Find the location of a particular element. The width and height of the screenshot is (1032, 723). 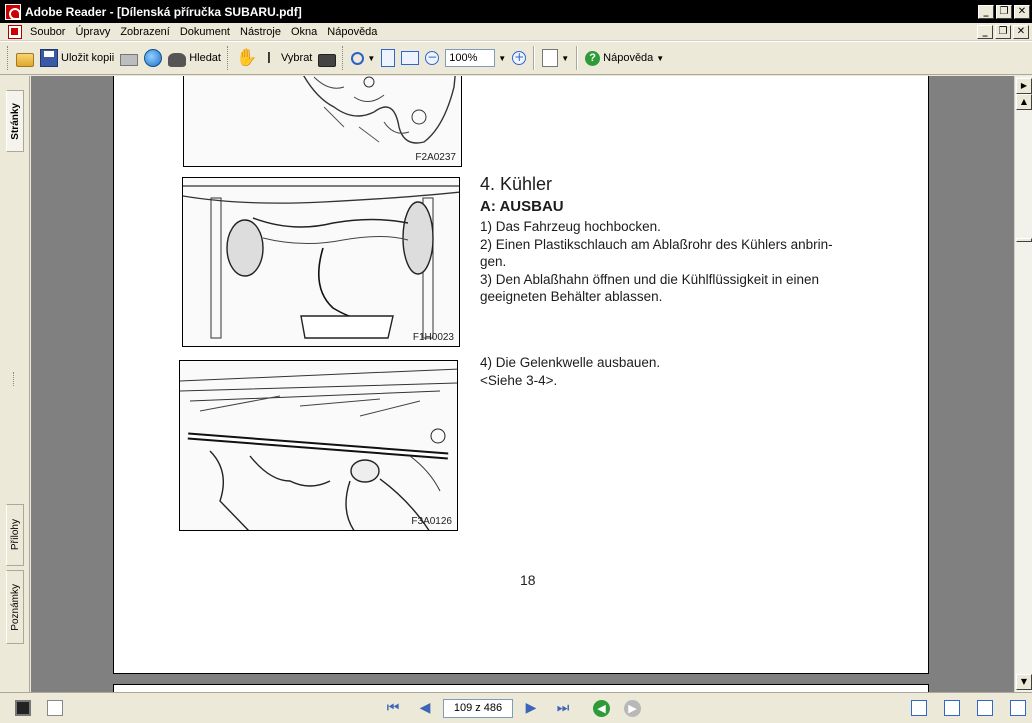

last-page-button: ⏭ is located at coordinates (563, 708).